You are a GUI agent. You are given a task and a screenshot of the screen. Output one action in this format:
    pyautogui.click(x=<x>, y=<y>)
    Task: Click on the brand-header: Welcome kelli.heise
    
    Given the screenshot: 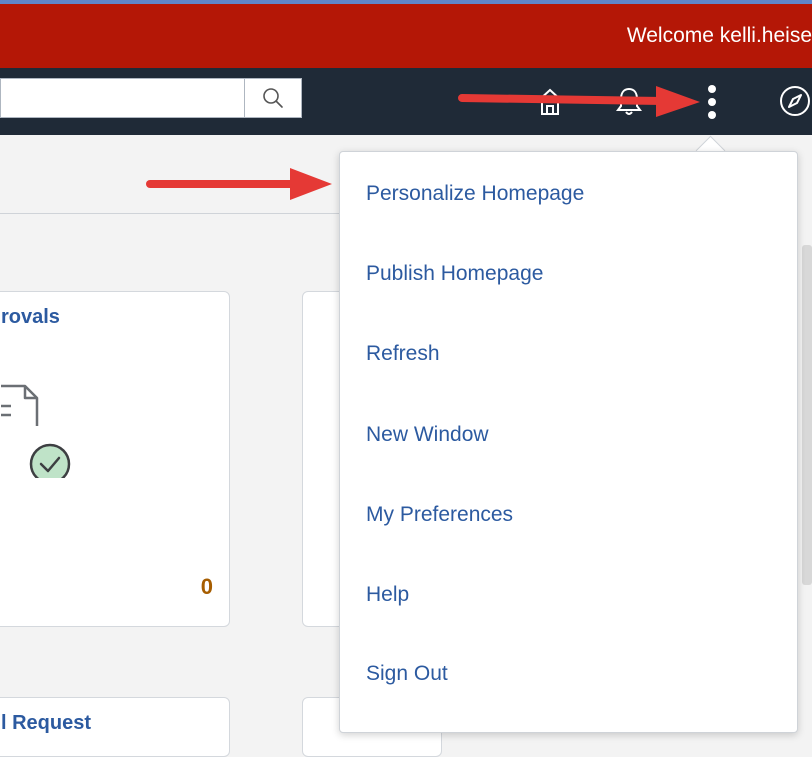 What is the action you would take?
    pyautogui.click(x=406, y=36)
    